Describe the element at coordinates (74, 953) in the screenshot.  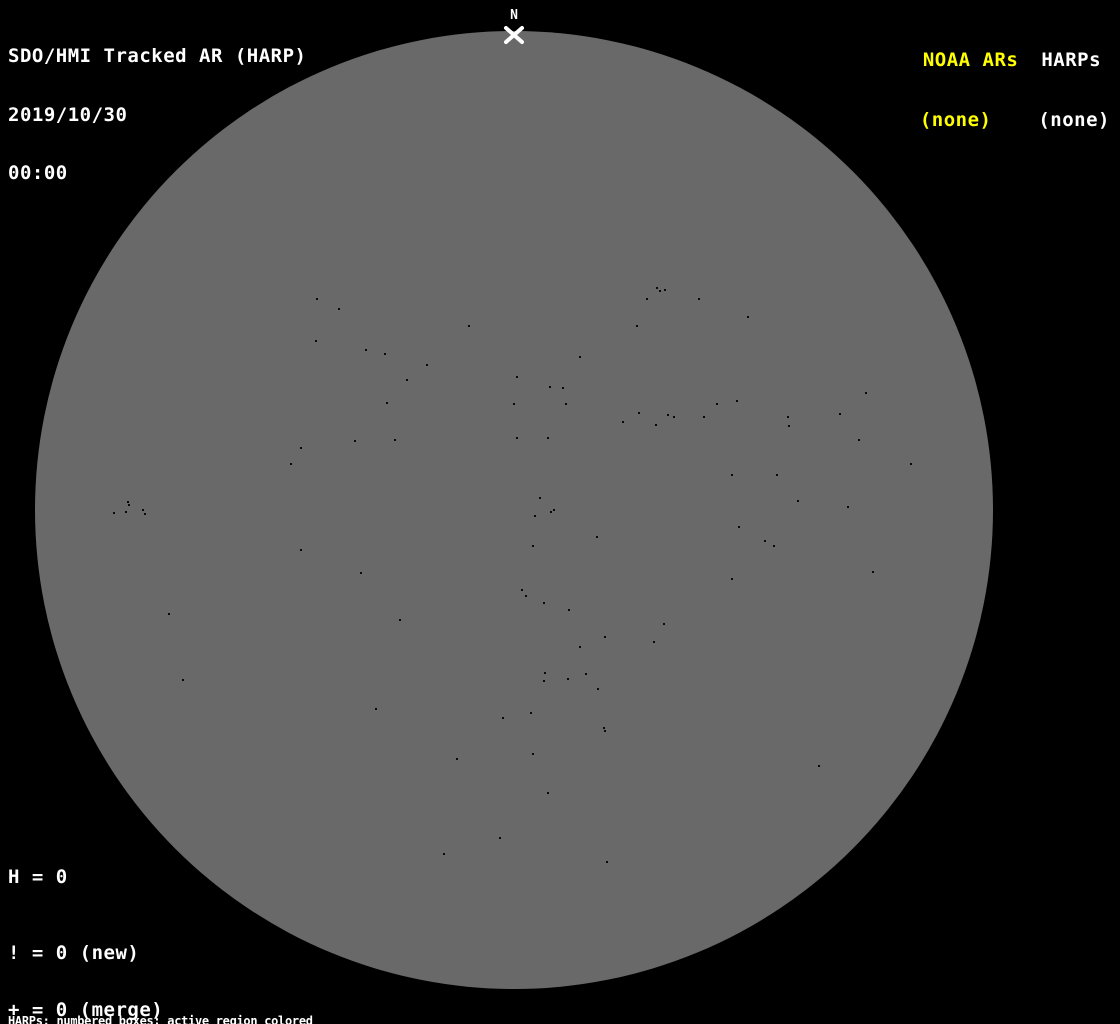
I see `legend-line-new: ! = 0 (new)` at that location.